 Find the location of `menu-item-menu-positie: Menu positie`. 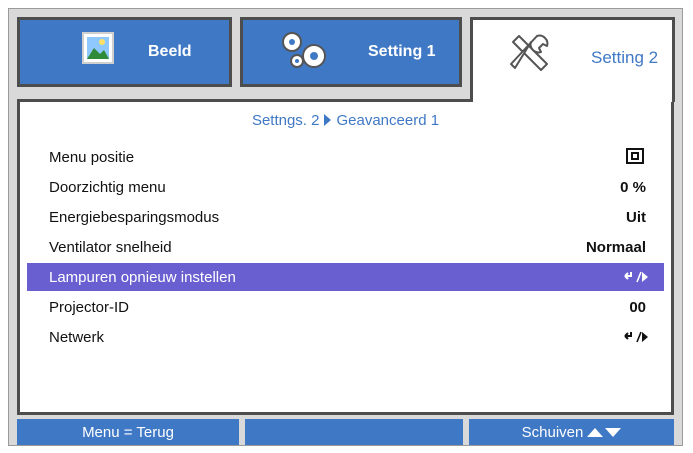

menu-item-menu-positie: Menu positie is located at coordinates (345, 157).